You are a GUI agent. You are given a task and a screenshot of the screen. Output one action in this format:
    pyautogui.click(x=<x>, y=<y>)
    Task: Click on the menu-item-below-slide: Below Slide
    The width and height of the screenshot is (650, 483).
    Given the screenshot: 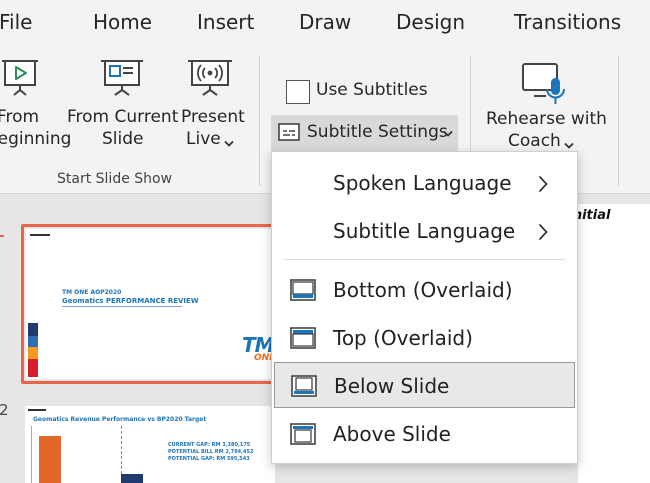 What is the action you would take?
    pyautogui.click(x=424, y=385)
    